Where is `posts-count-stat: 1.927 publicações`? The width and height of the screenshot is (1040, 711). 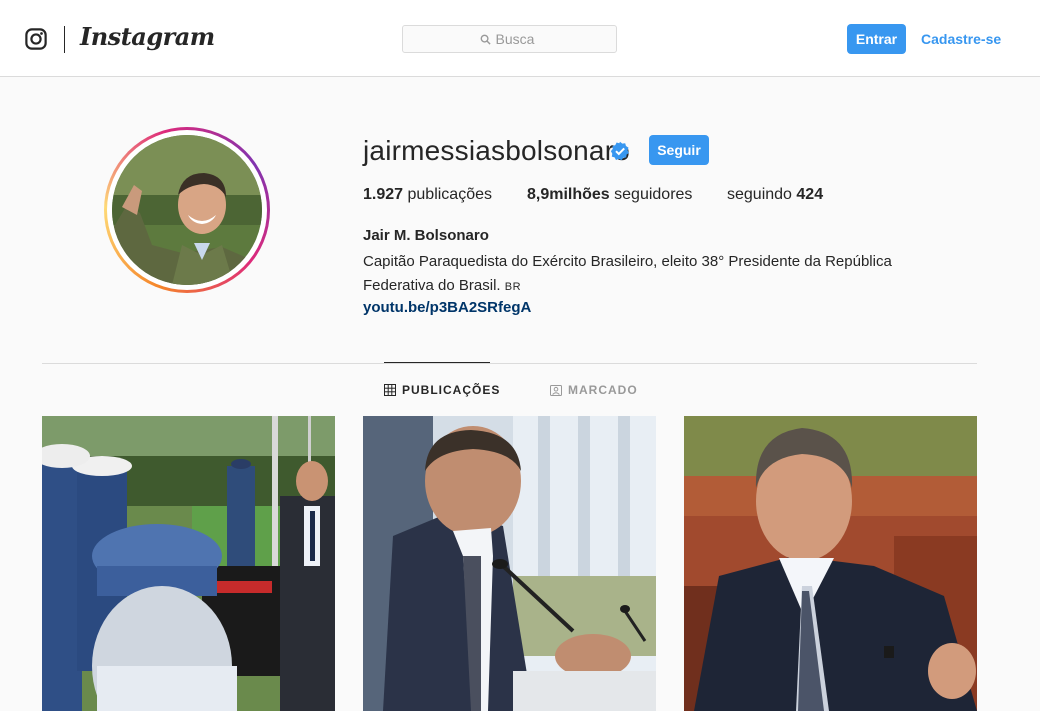
posts-count-stat: 1.927 publicações is located at coordinates (427, 195).